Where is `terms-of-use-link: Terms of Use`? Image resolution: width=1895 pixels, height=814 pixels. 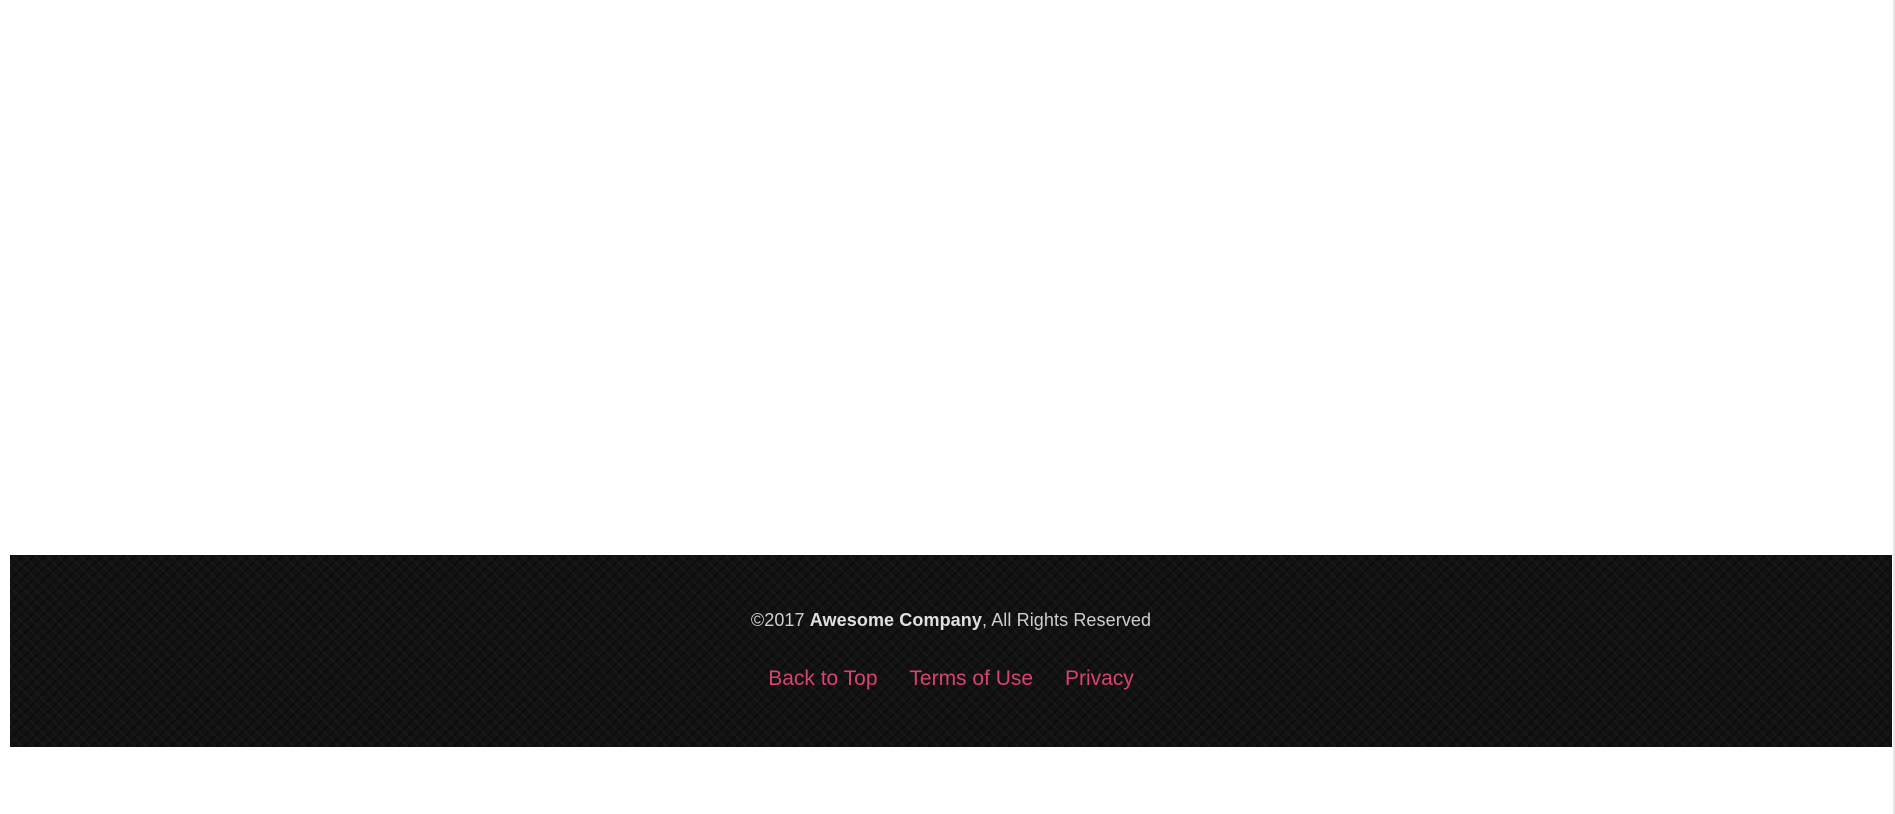
terms-of-use-link: Terms of Use is located at coordinates (971, 678).